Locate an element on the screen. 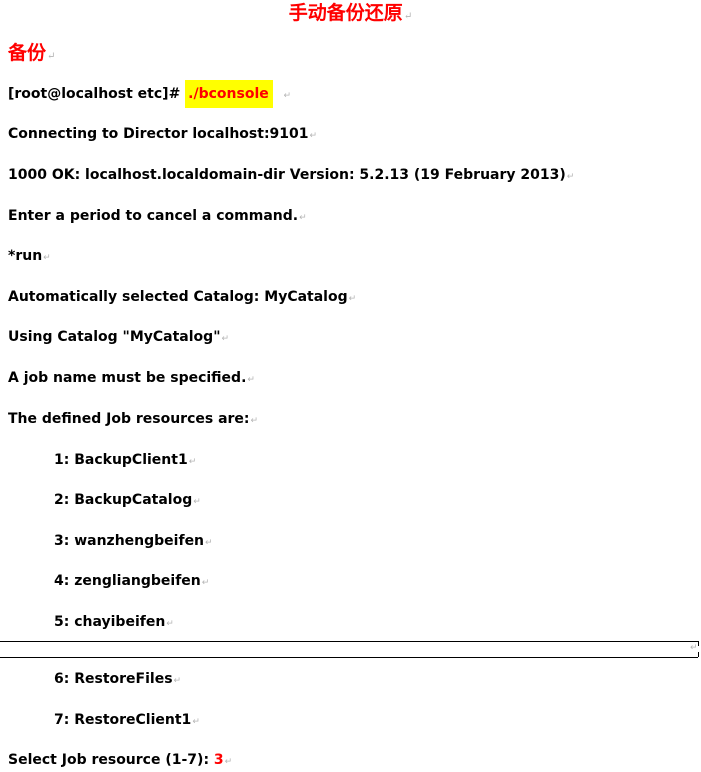 This screenshot has height=772, width=701. select-prompt-line: Select Job resource (1-7): 3↵ is located at coordinates (120, 761).